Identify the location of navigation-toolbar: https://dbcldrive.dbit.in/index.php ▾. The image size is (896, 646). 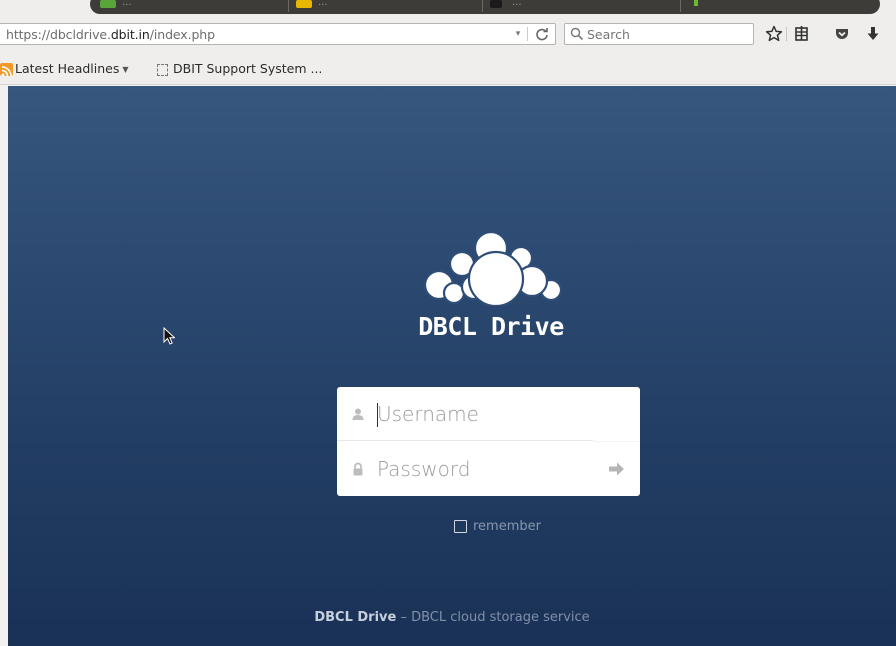
(448, 35).